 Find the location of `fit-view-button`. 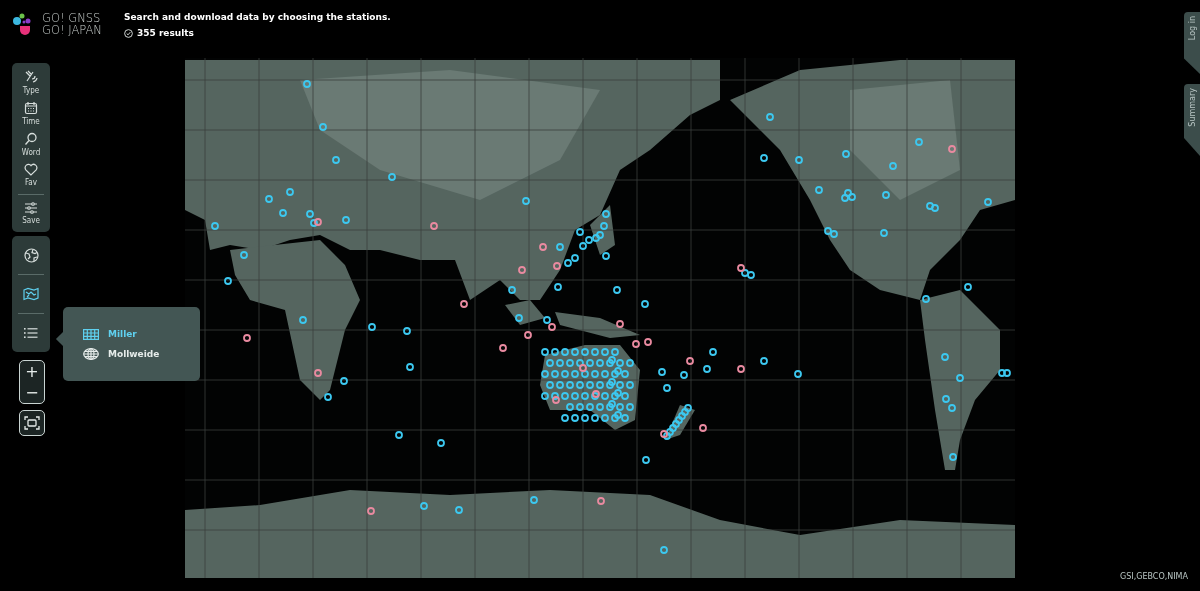

fit-view-button is located at coordinates (32, 423).